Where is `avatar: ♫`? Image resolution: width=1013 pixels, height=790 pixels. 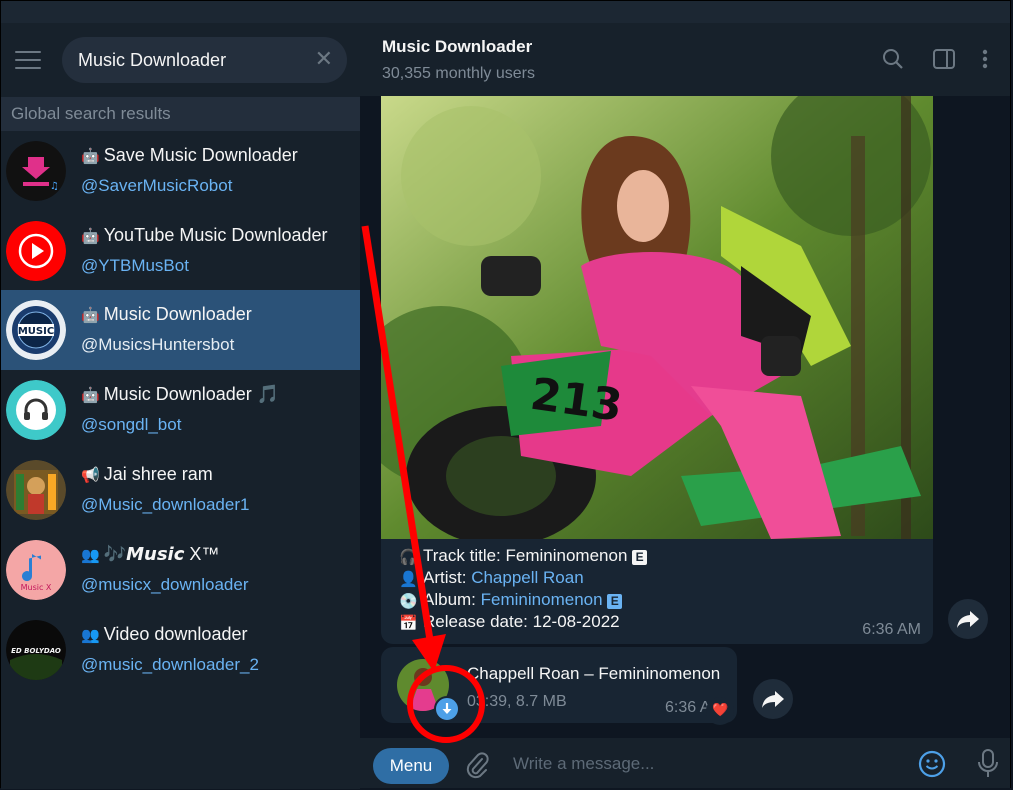 avatar: ♫ is located at coordinates (36, 171).